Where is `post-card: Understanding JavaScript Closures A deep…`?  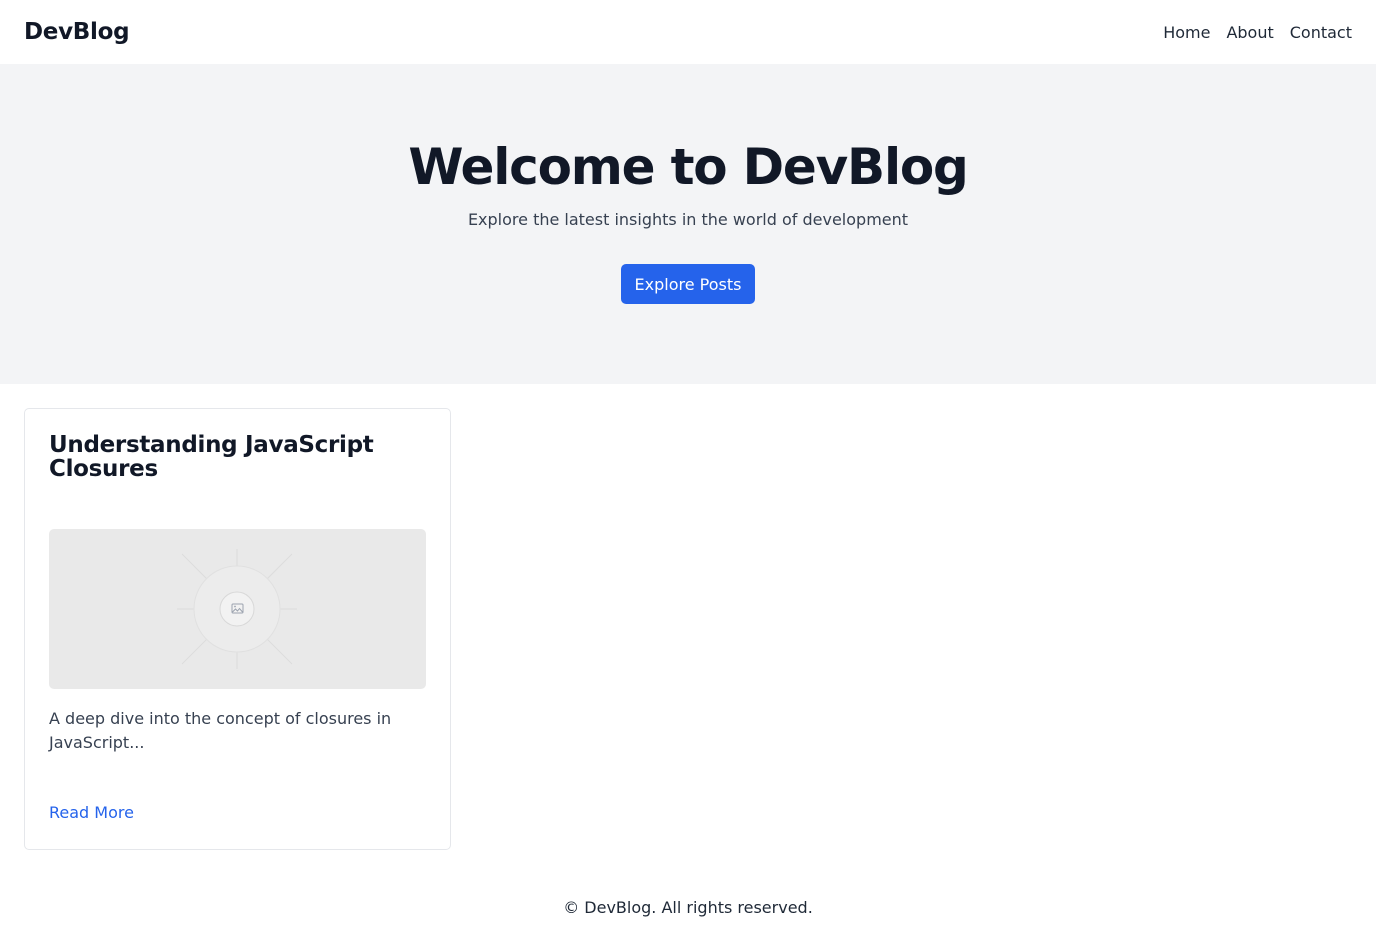
post-card: Understanding JavaScript Closures A deep… is located at coordinates (237, 629).